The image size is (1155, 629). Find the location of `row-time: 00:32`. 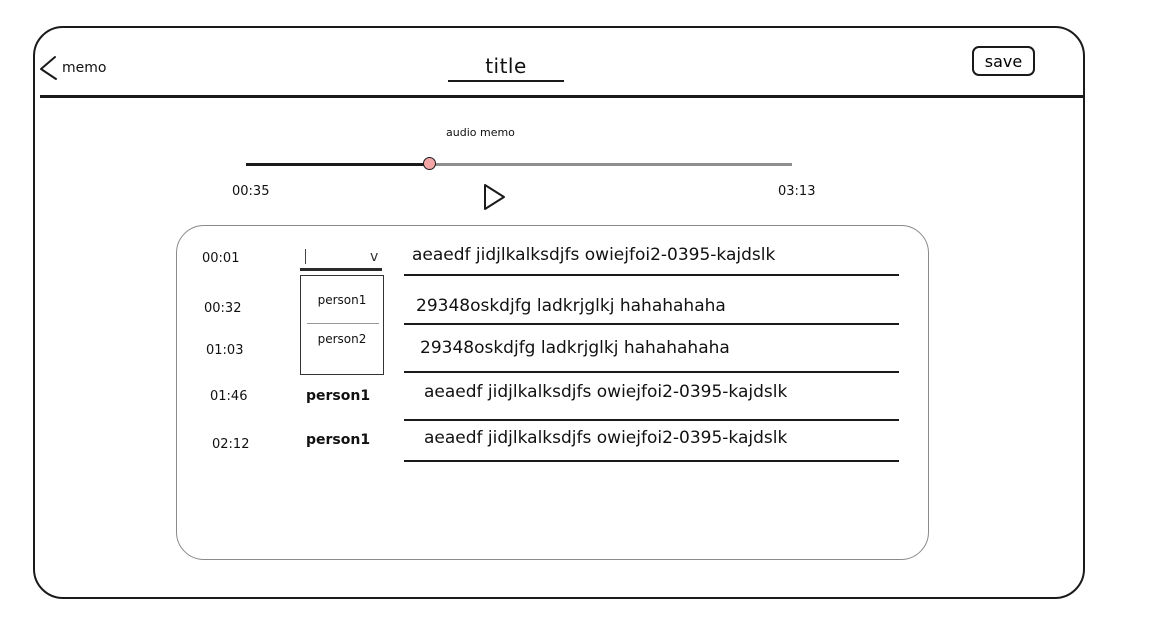

row-time: 00:32 is located at coordinates (223, 308).